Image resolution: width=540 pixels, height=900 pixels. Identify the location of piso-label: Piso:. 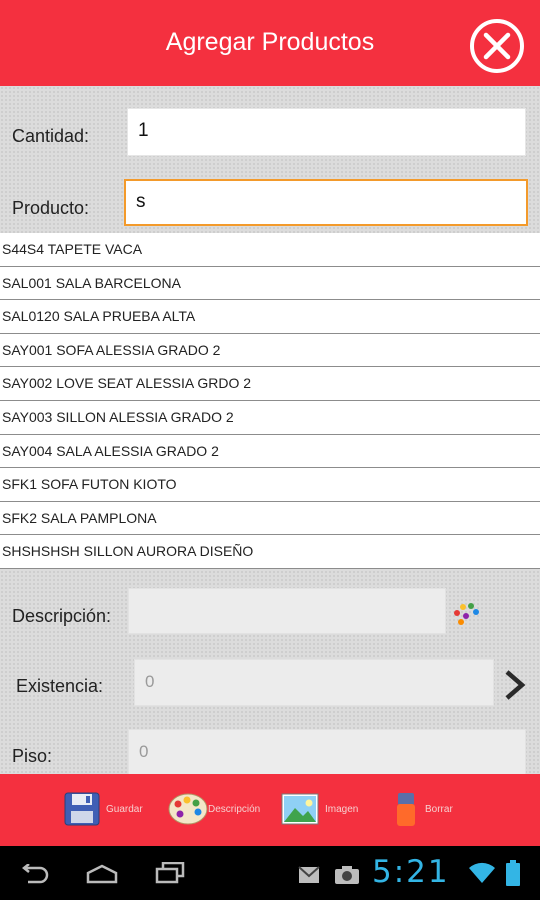
(32, 756).